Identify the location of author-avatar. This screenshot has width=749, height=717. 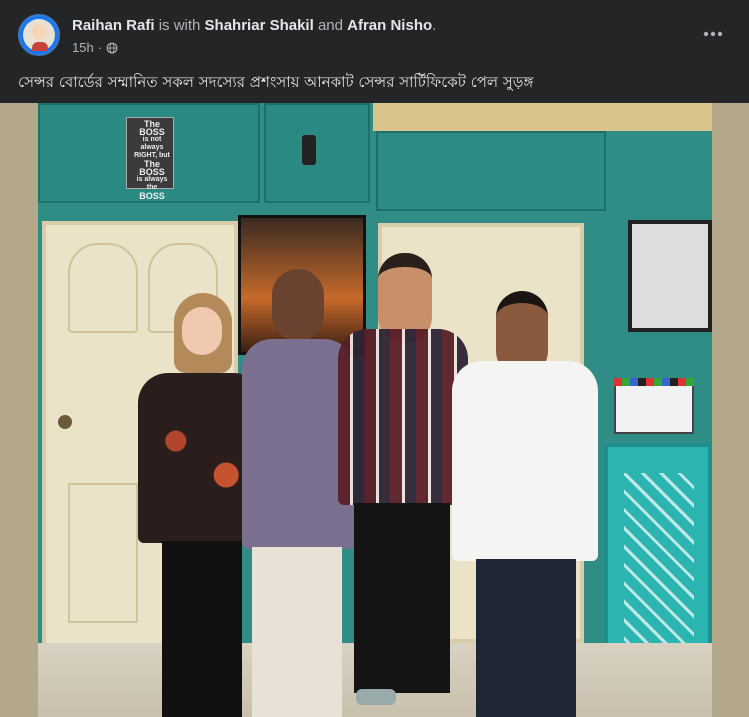
(39, 35).